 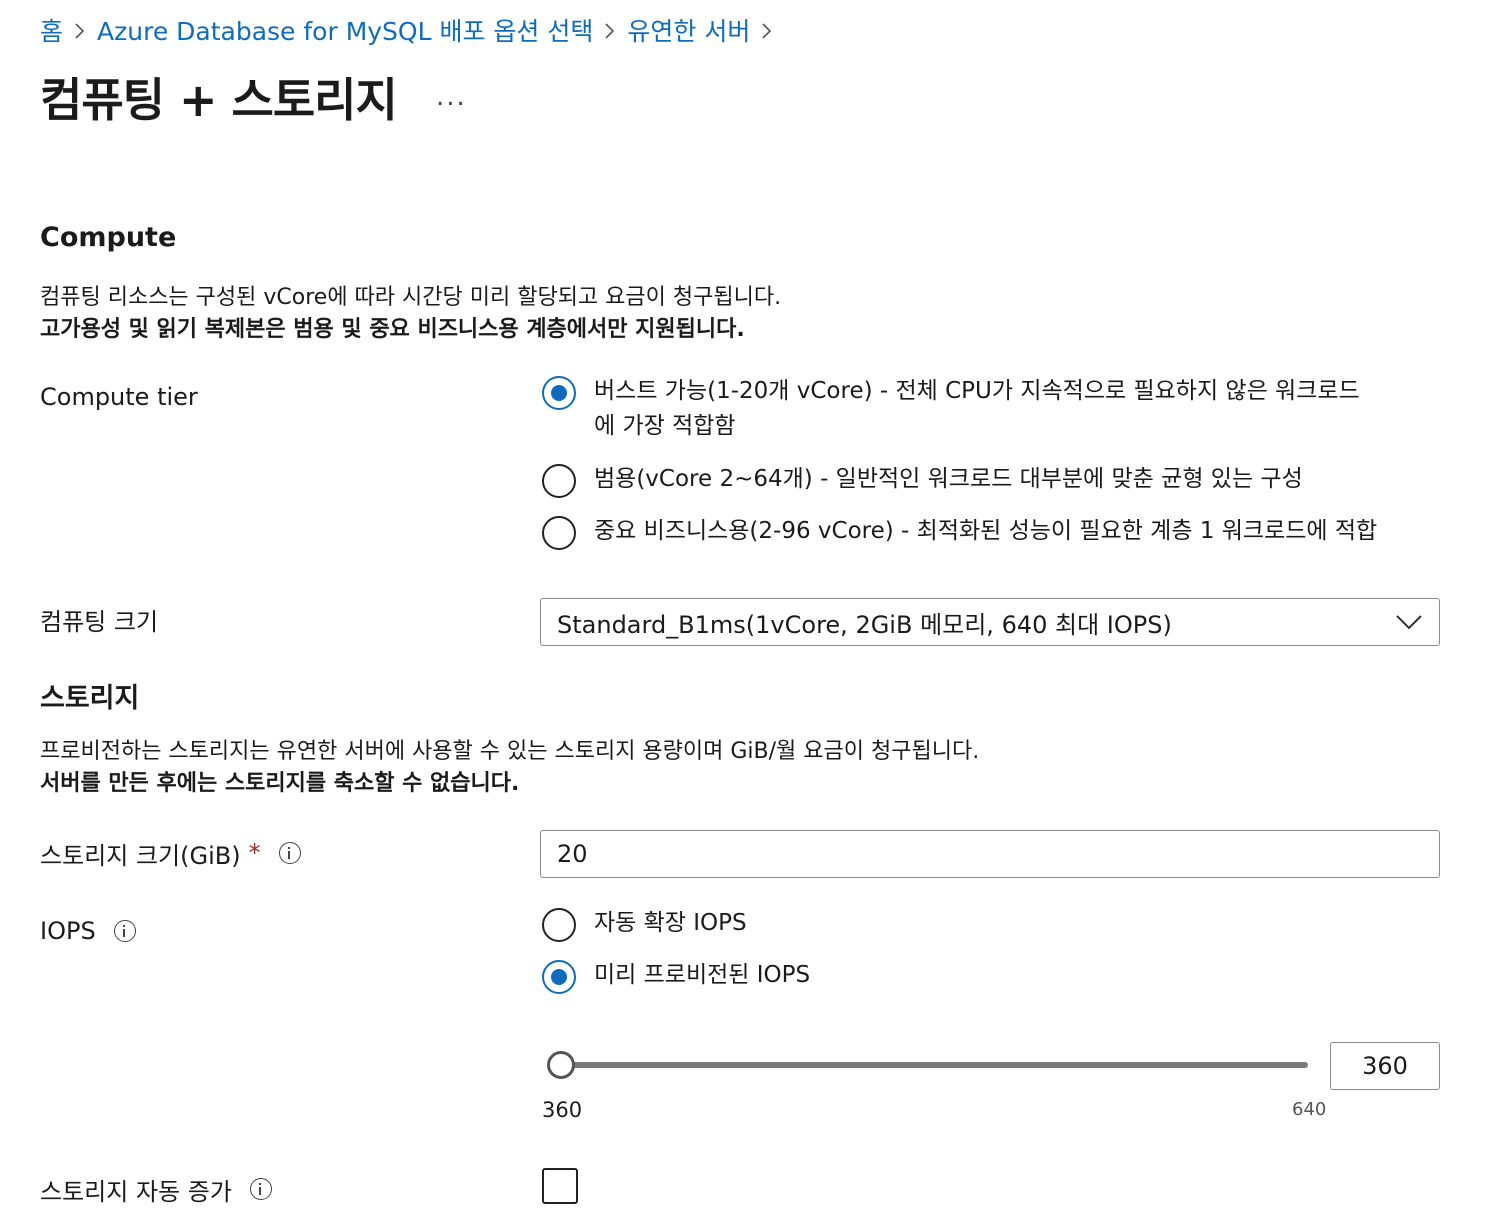 I want to click on iops-value-input: 360, so click(x=1385, y=1066).